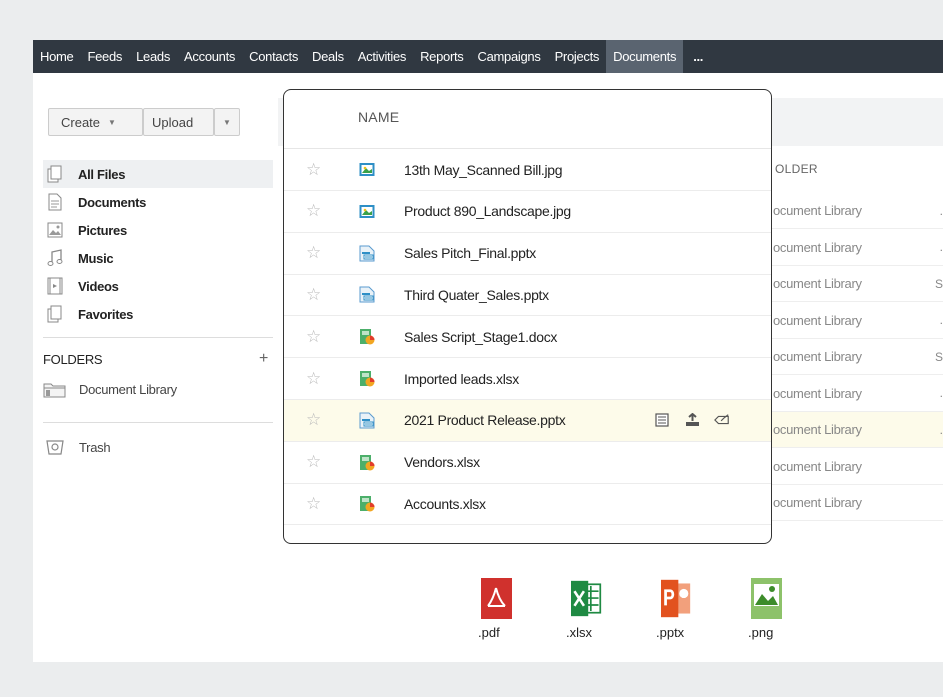 The image size is (943, 697). I want to click on sidebar-item-videos: Videos, so click(158, 286).